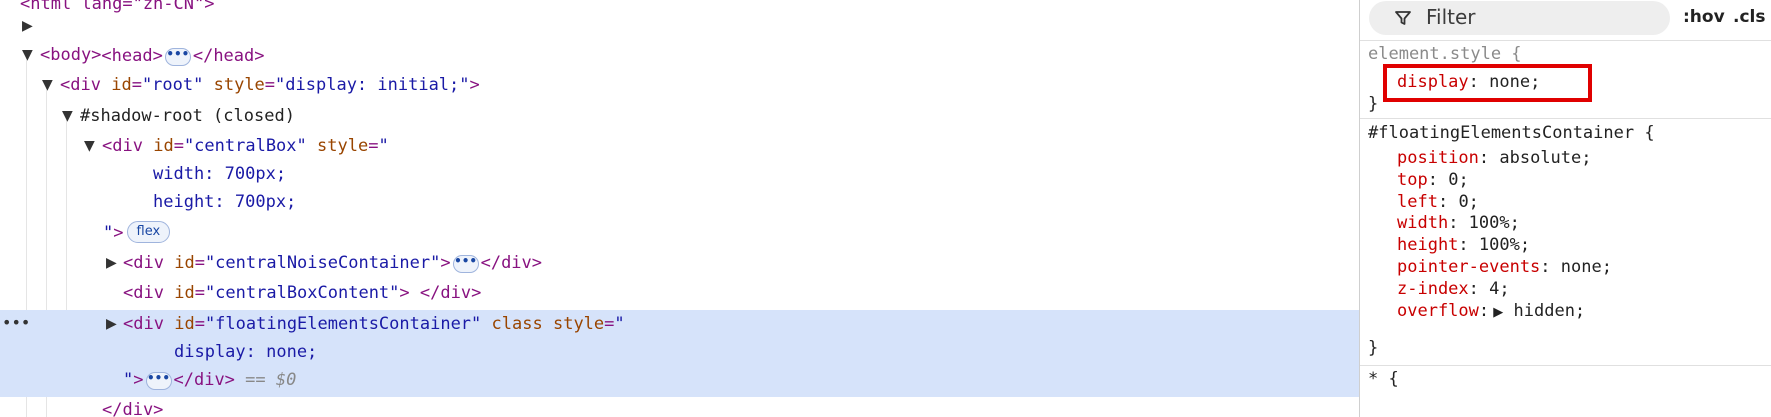 This screenshot has height=417, width=1771. I want to click on floating-rule-close: }, so click(1373, 348).